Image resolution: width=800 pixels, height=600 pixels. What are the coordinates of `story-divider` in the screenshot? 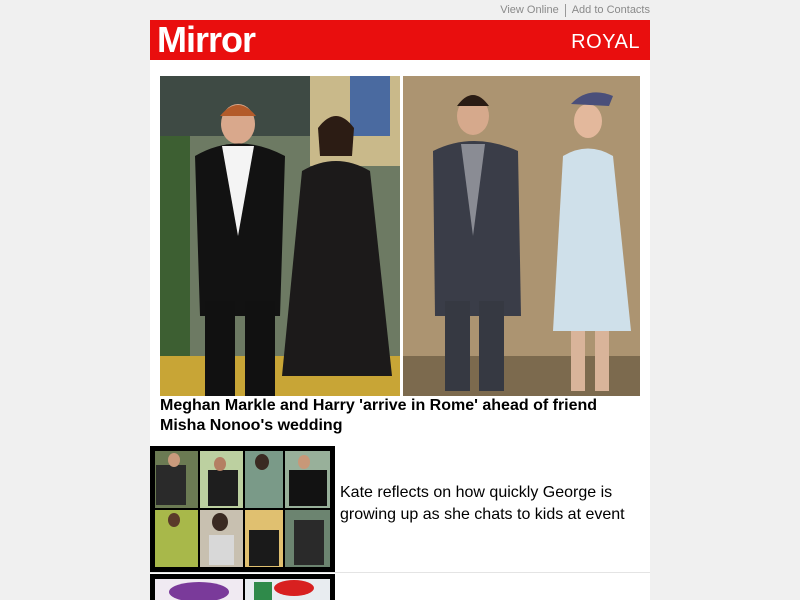 It's located at (400, 572).